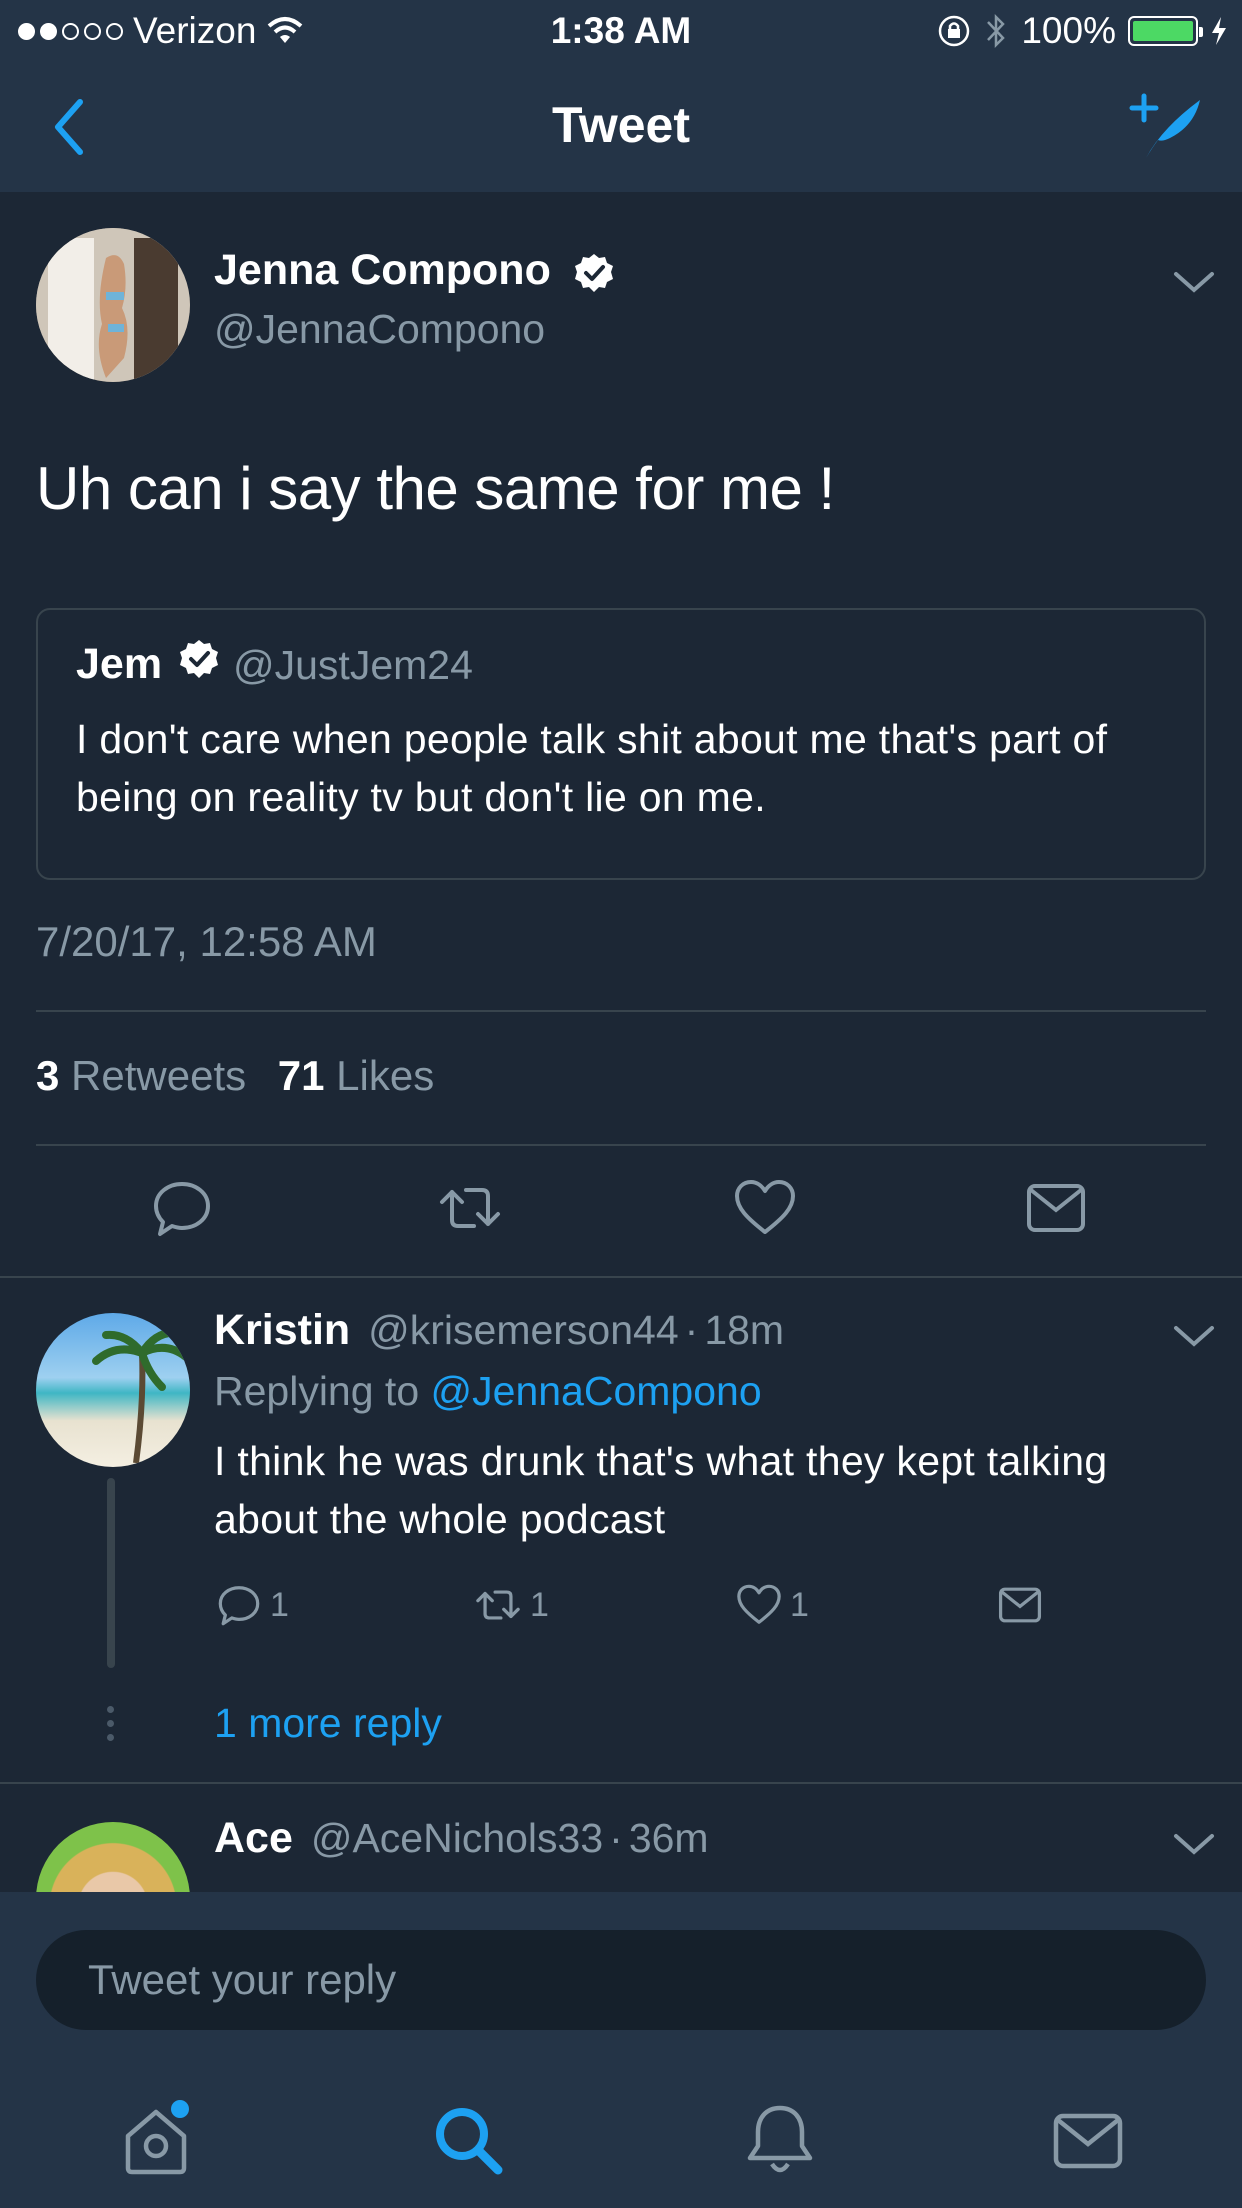 The image size is (1242, 2208). I want to click on tab-search, so click(468, 2140).